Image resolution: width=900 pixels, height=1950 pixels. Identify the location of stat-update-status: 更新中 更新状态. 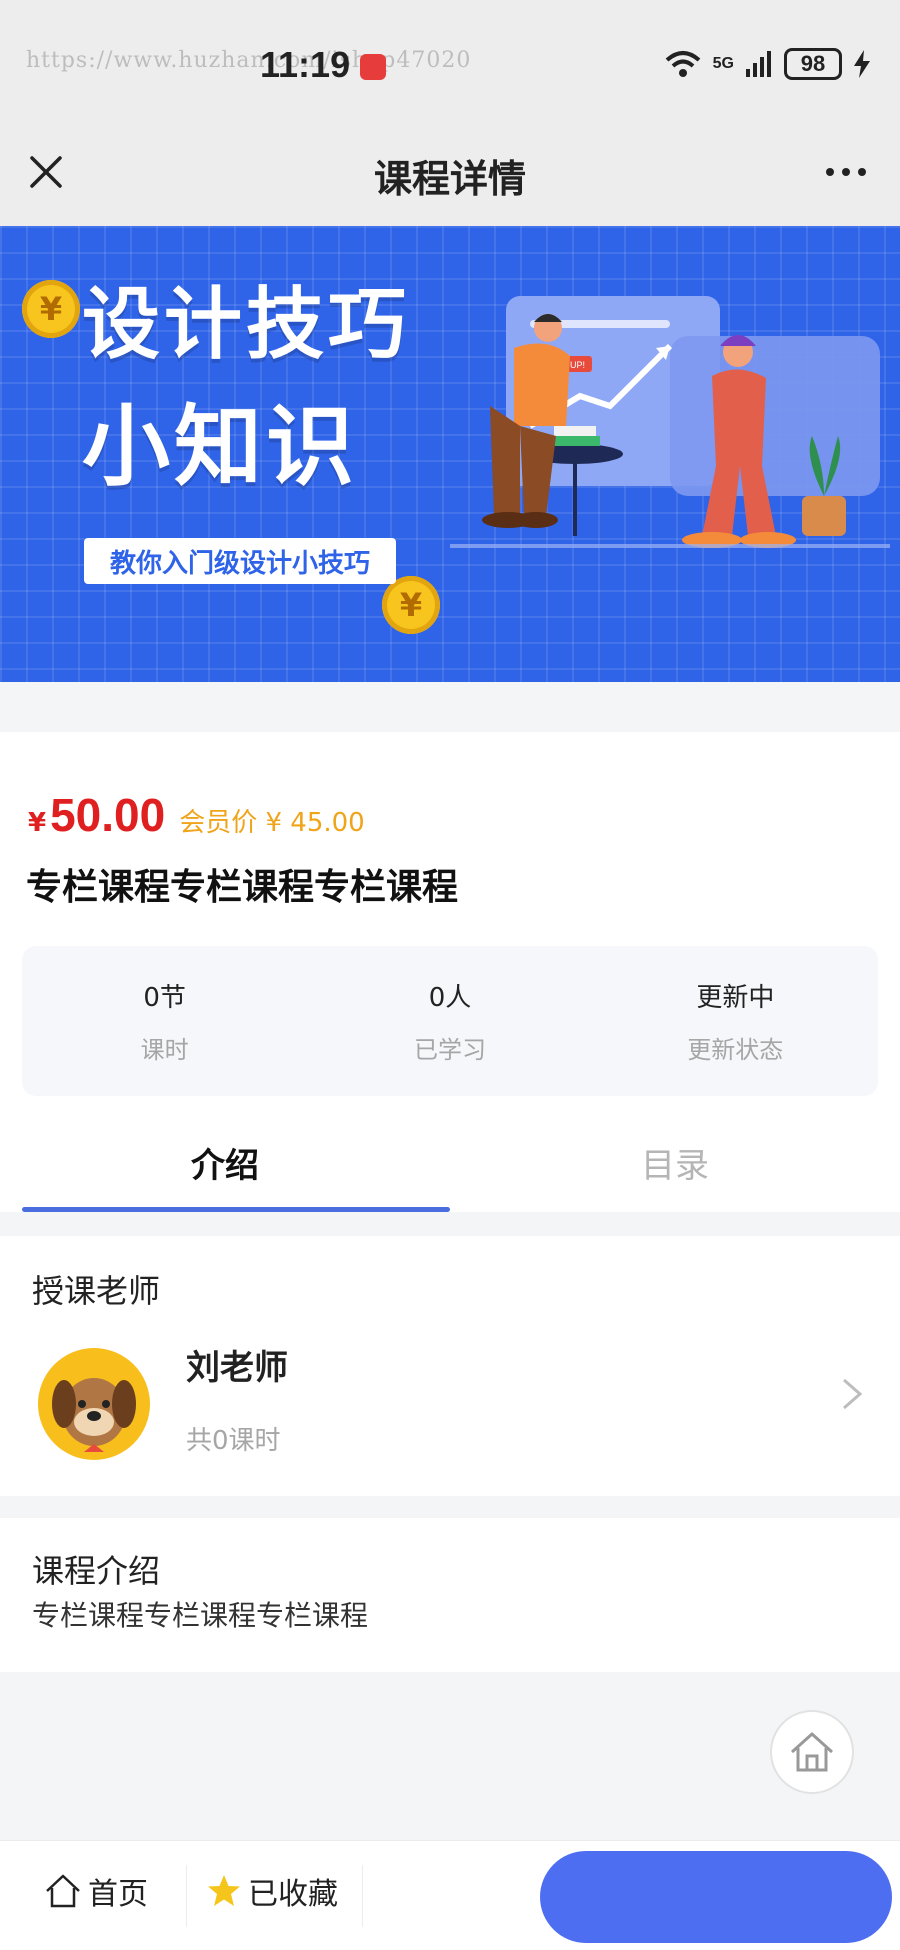
(735, 1021).